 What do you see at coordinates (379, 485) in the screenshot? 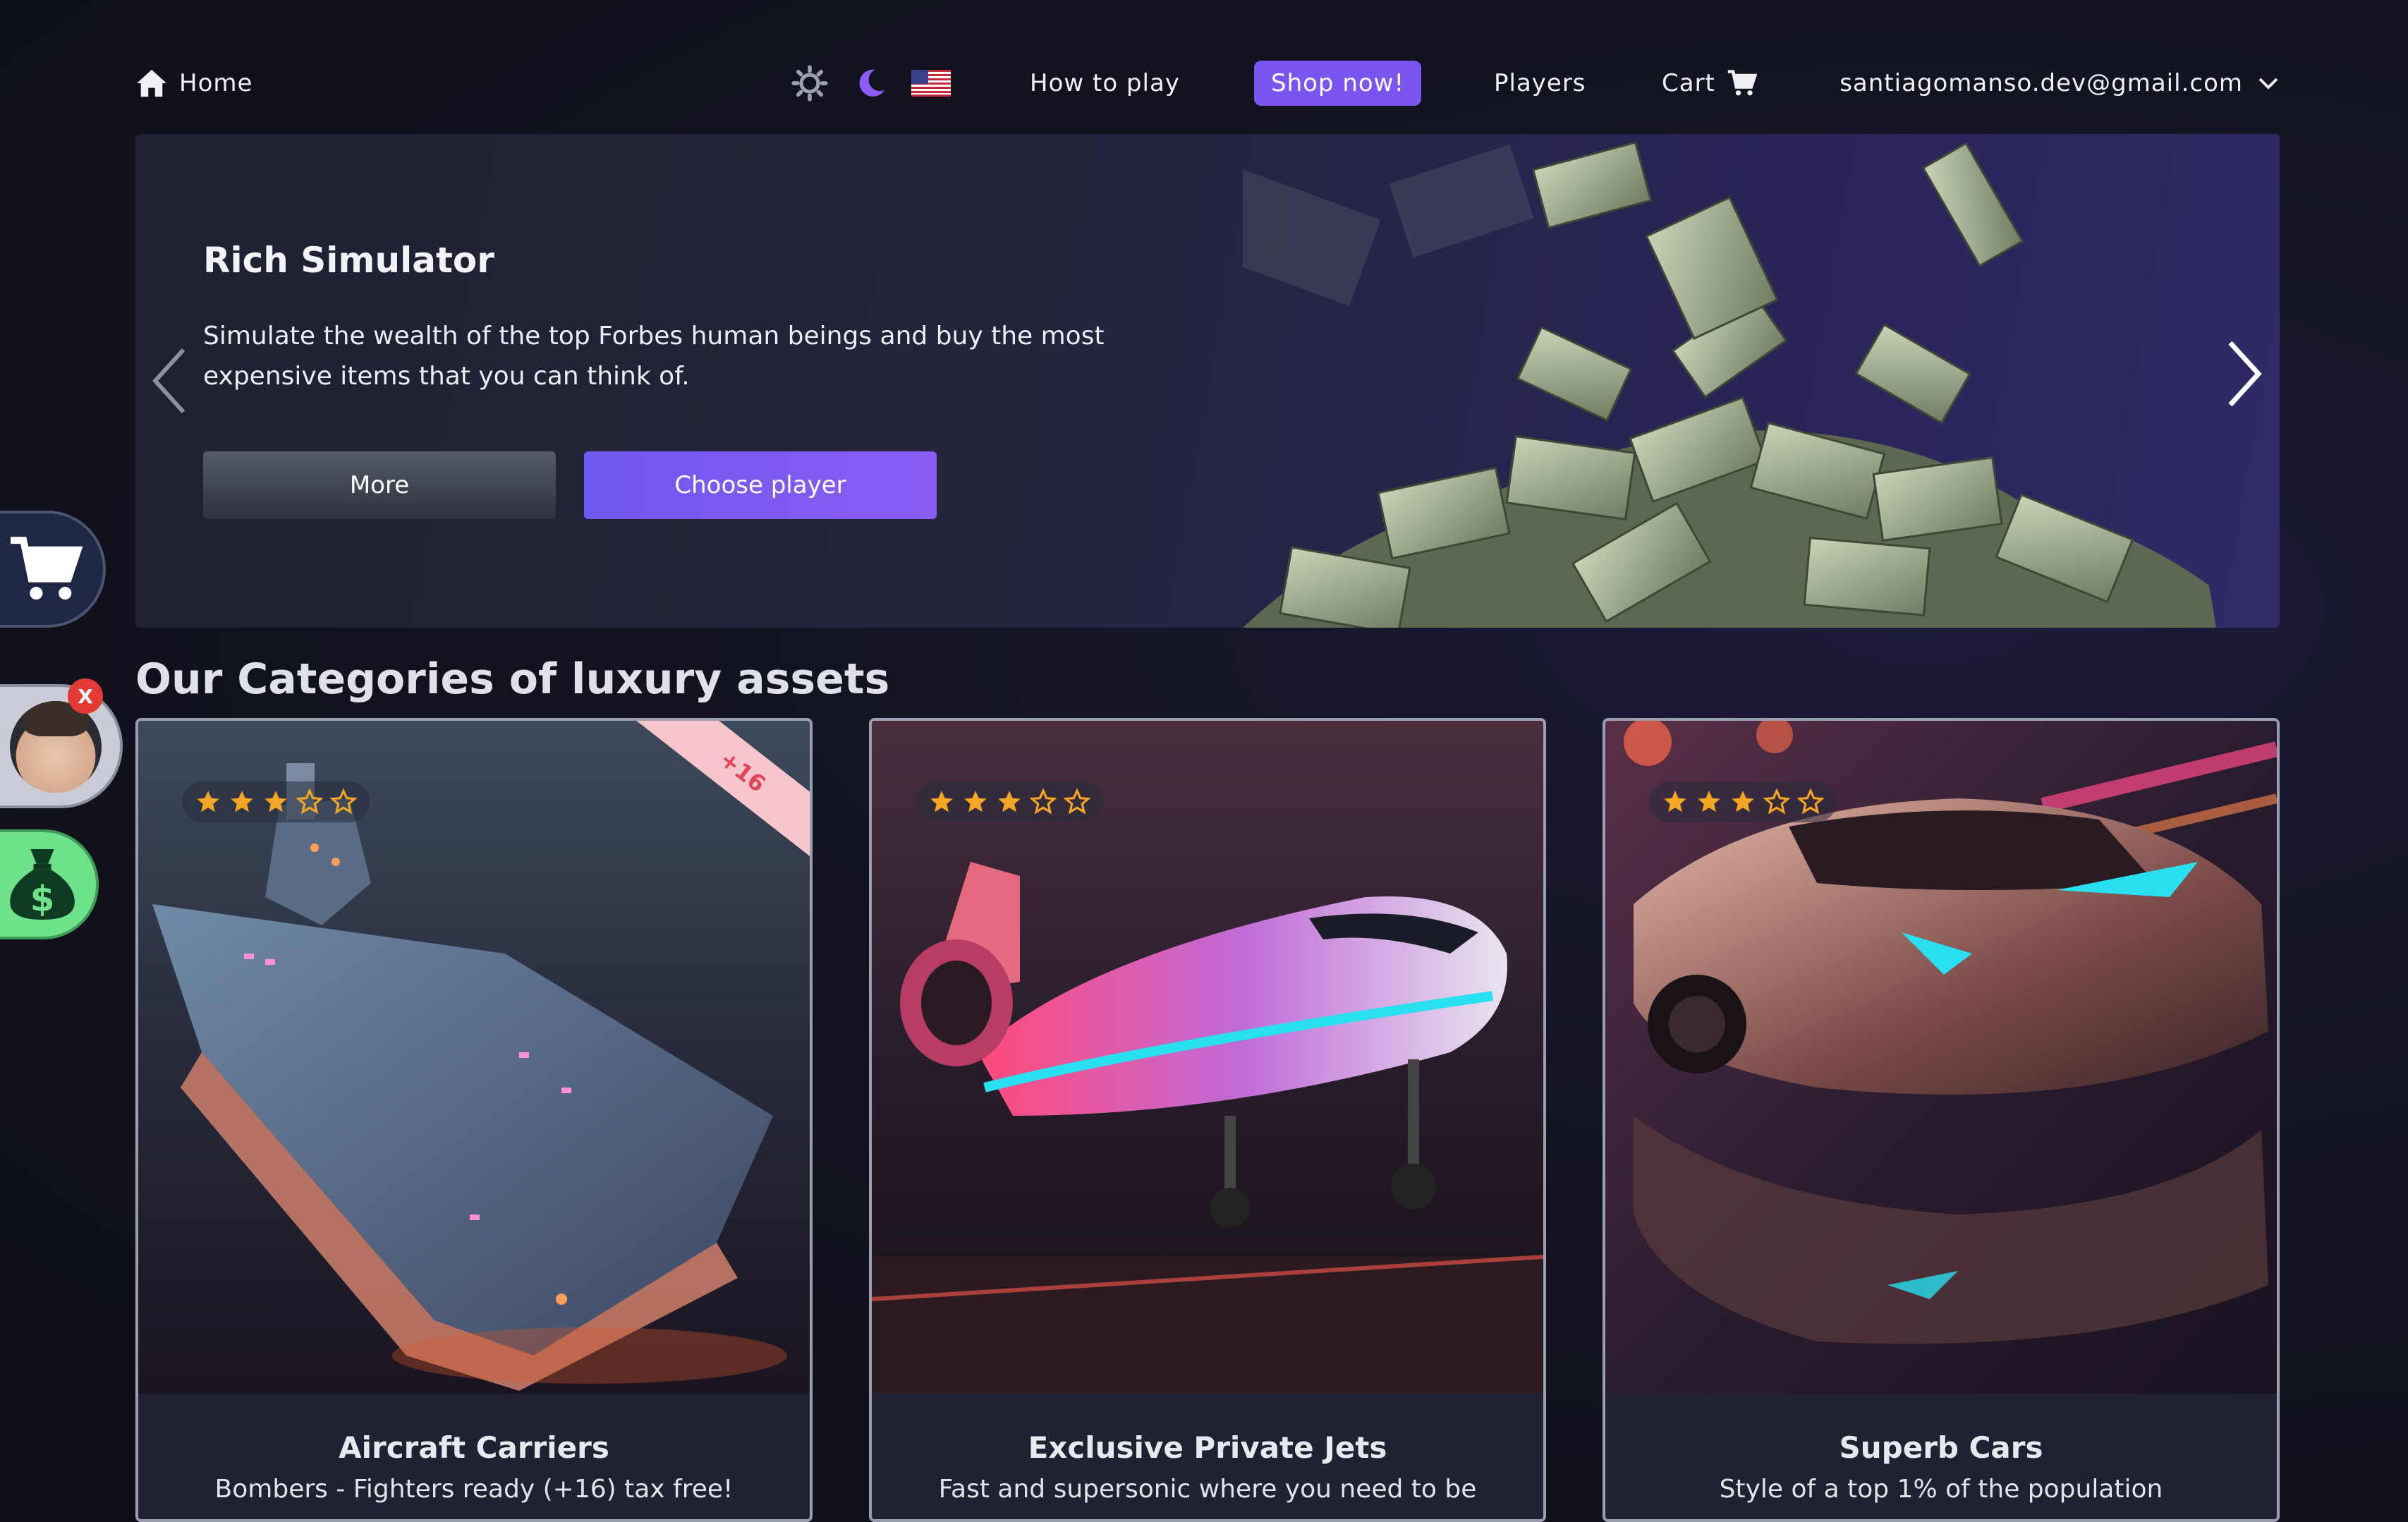
I see `more-button: More` at bounding box center [379, 485].